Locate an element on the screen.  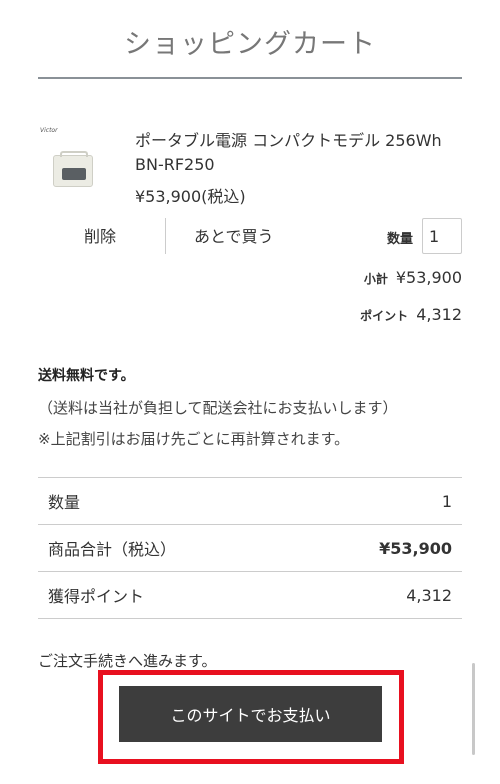
product-name: ポータブル電源 コンパクトモデル 256Wh BN-RF250 is located at coordinates (300, 153).